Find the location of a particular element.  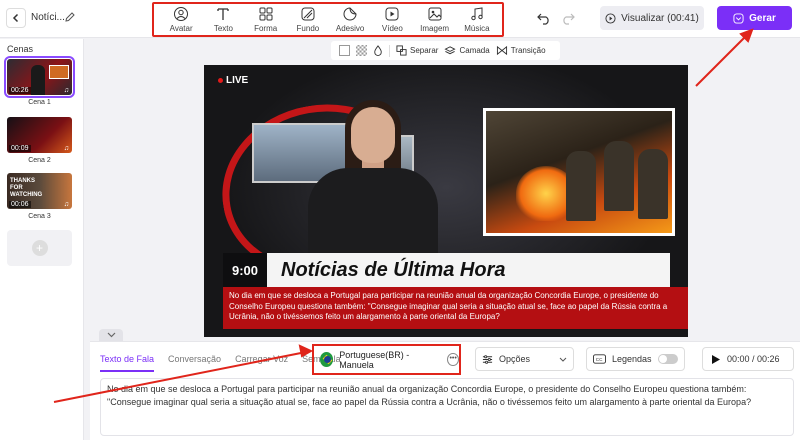

live-indicator: LIVE is located at coordinates (233, 80).